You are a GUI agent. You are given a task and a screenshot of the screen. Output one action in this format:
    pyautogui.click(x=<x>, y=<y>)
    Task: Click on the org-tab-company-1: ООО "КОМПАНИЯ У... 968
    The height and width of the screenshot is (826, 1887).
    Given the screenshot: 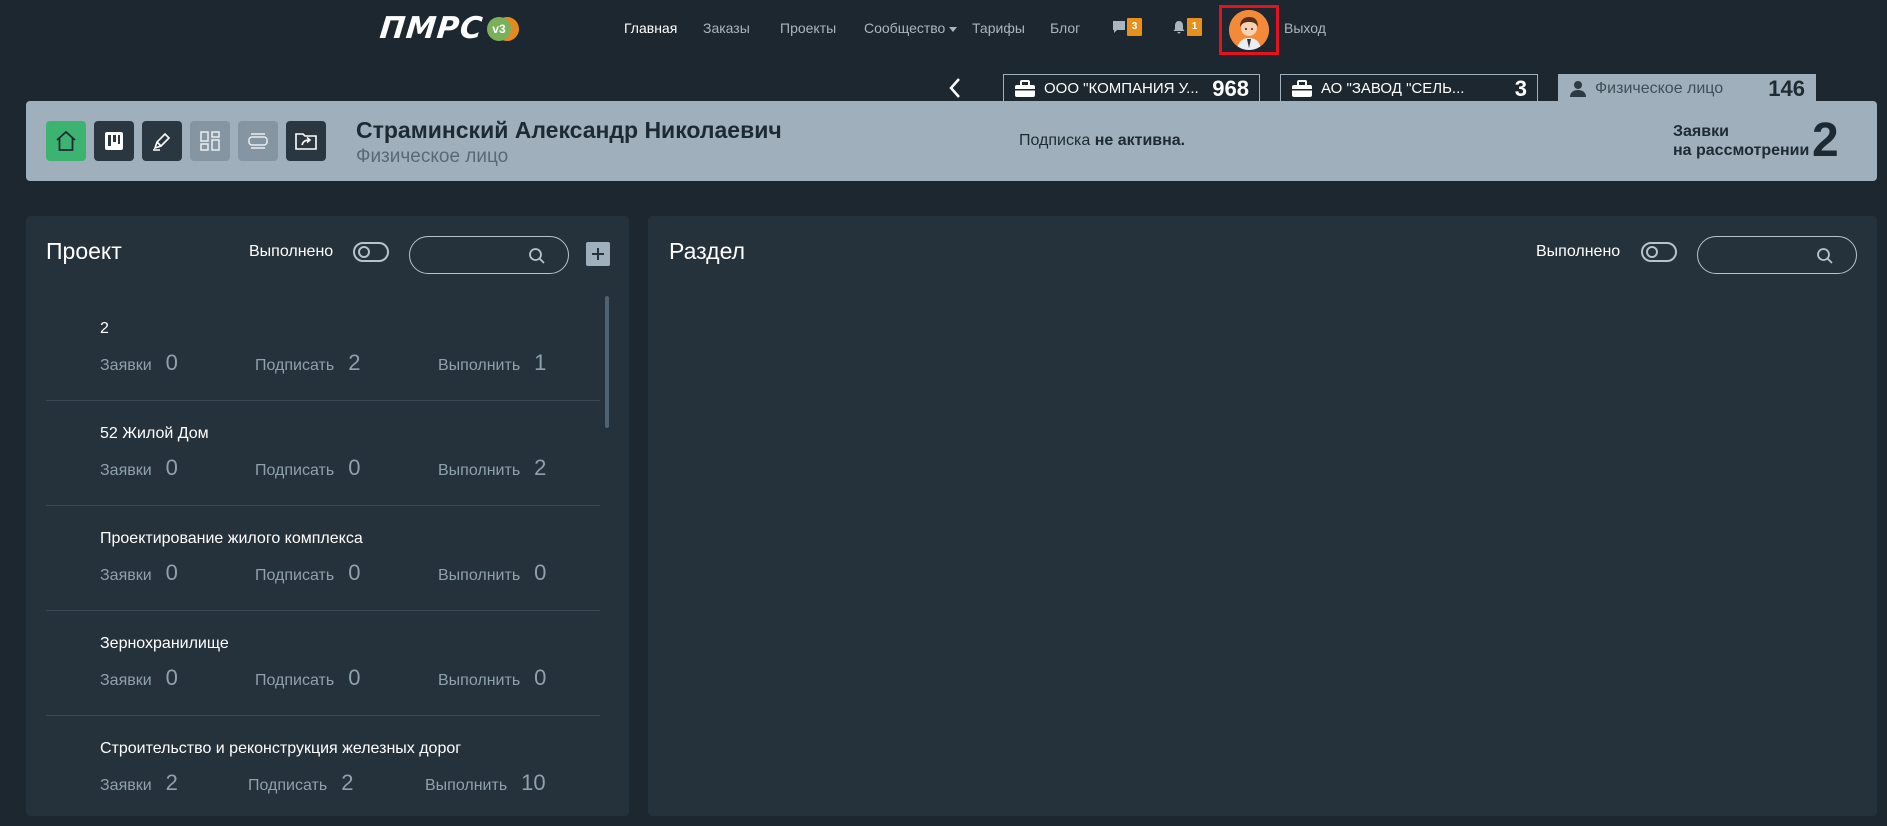 What is the action you would take?
    pyautogui.click(x=1131, y=88)
    